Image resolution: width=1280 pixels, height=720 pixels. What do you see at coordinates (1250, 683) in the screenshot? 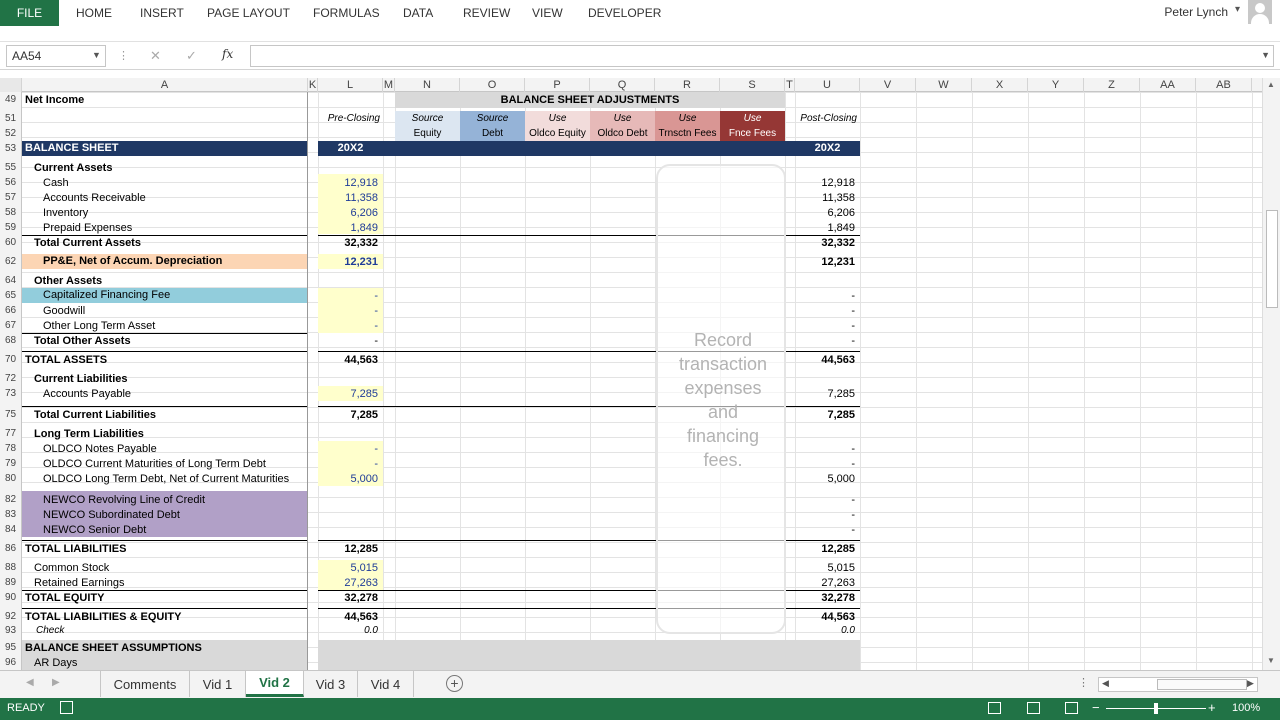
I see `hscroll-right-icon: ▶` at bounding box center [1250, 683].